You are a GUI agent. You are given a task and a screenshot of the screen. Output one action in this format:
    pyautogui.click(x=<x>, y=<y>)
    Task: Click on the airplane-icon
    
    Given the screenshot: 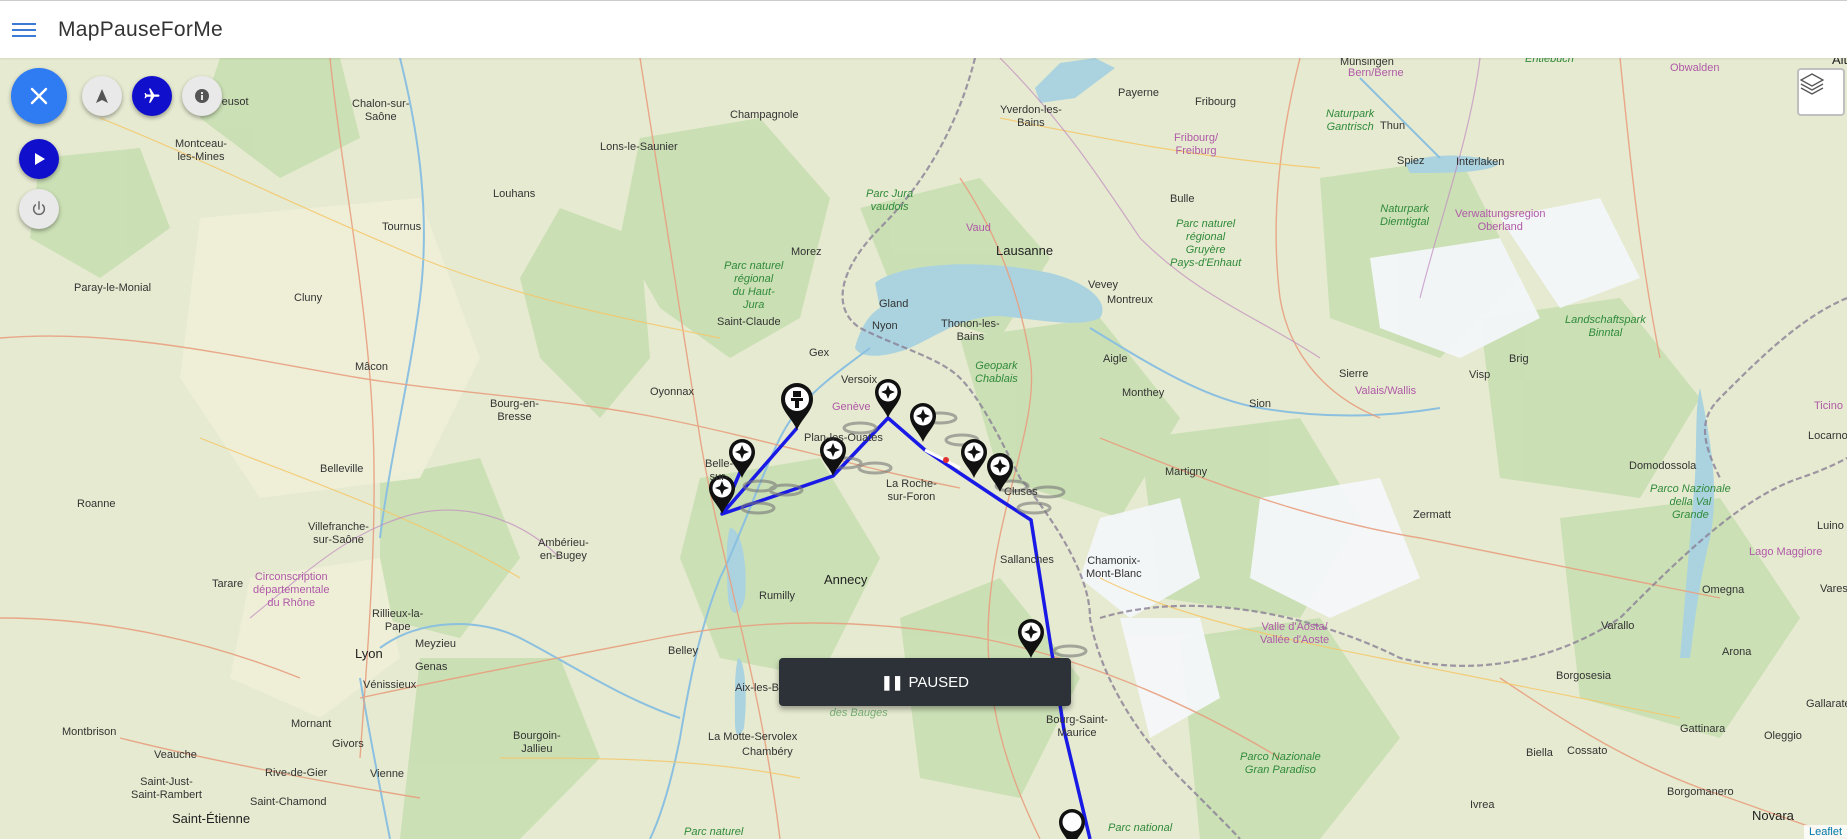 What is the action you would take?
    pyautogui.click(x=152, y=95)
    